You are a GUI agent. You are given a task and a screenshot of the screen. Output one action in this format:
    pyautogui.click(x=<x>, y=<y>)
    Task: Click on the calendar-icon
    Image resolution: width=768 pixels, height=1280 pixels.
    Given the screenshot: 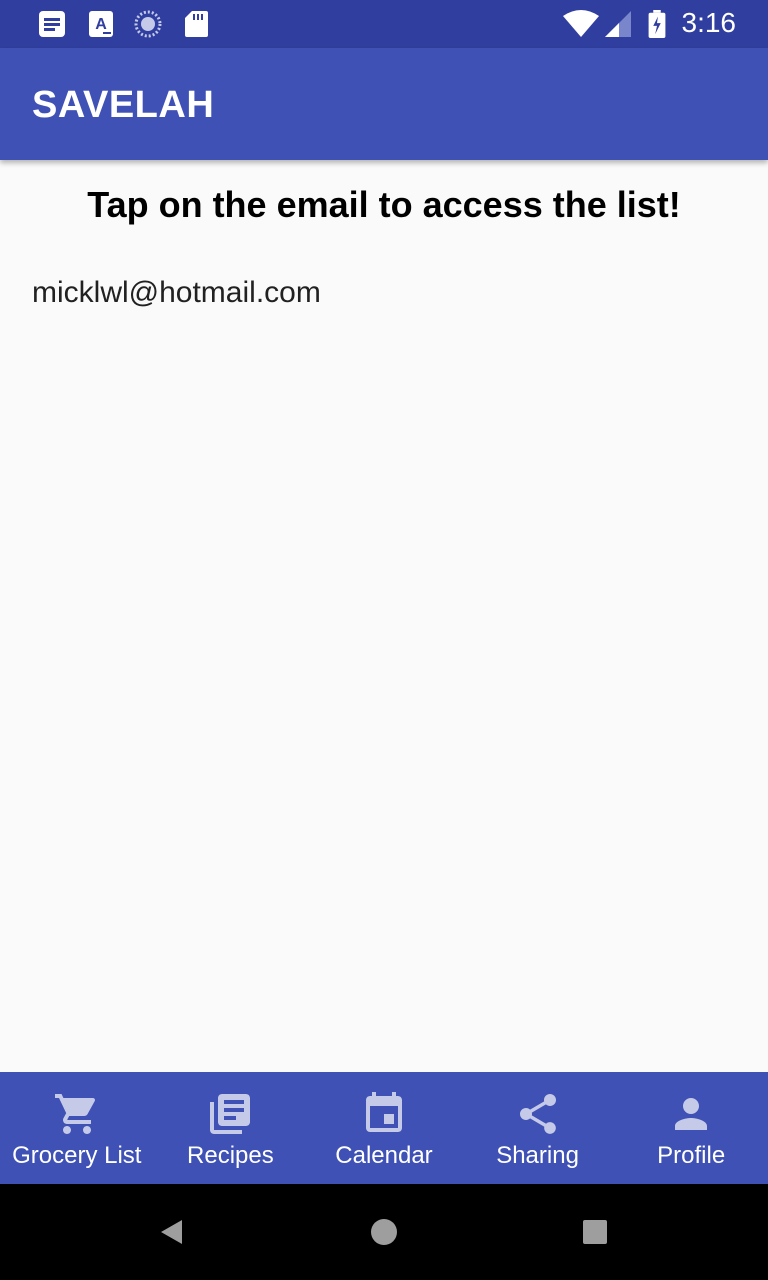 What is the action you would take?
    pyautogui.click(x=383, y=1112)
    